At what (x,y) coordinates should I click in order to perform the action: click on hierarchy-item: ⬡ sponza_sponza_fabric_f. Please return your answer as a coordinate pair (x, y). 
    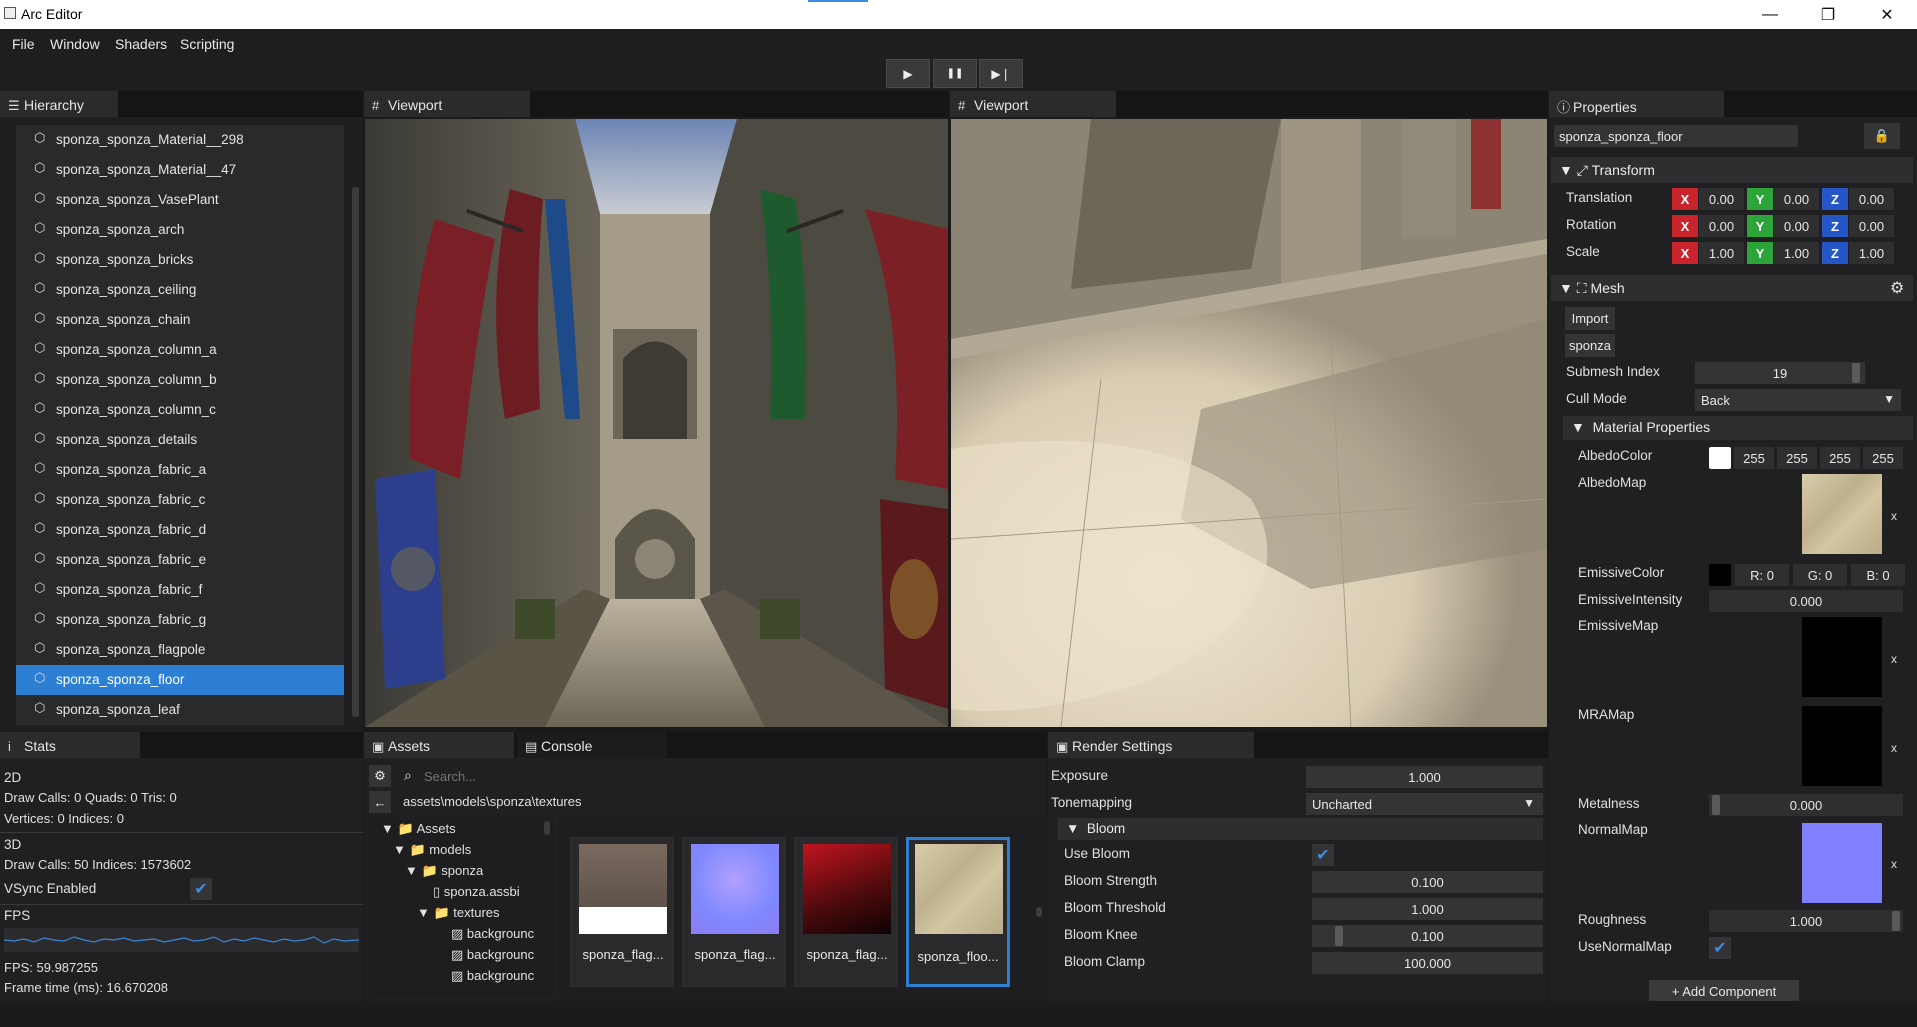
    Looking at the image, I should click on (180, 590).